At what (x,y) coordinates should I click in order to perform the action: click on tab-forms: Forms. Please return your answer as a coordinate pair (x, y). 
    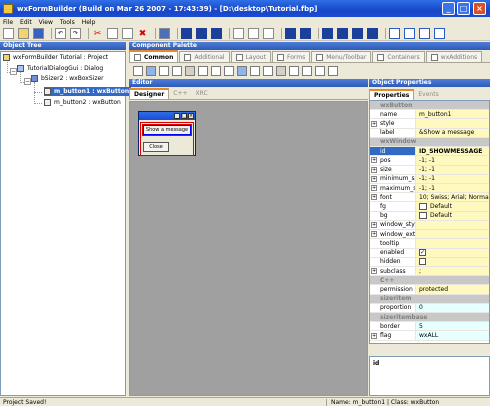
    Looking at the image, I should click on (291, 56).